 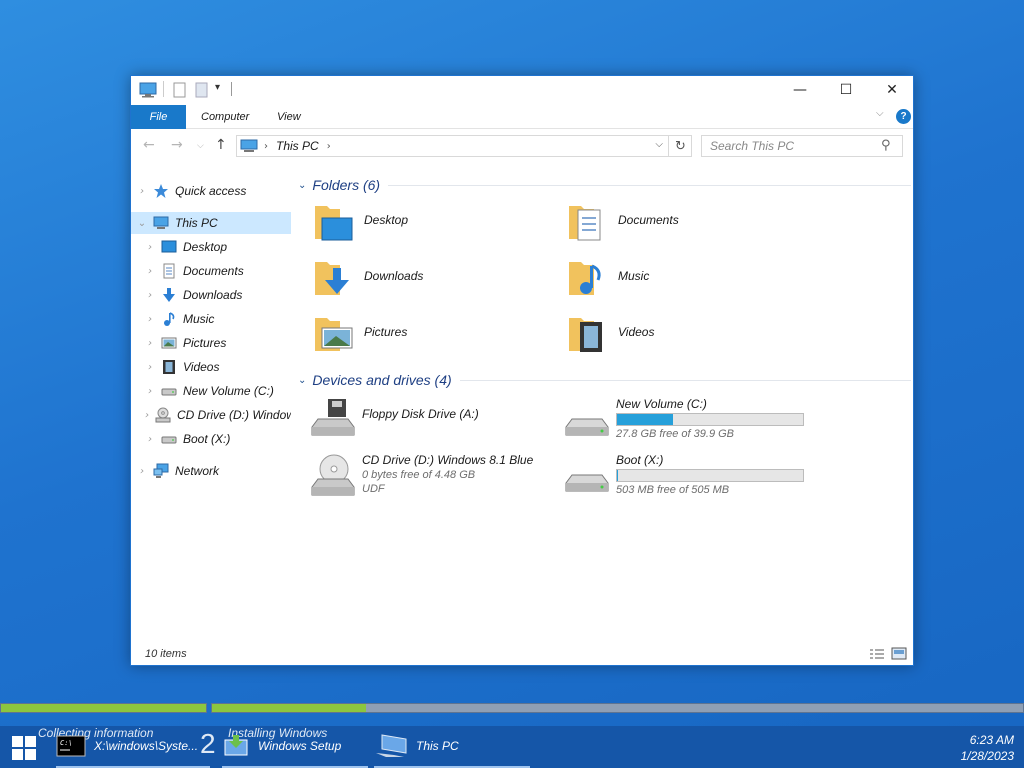 I want to click on nav-item-network: › Network, so click(x=211, y=471).